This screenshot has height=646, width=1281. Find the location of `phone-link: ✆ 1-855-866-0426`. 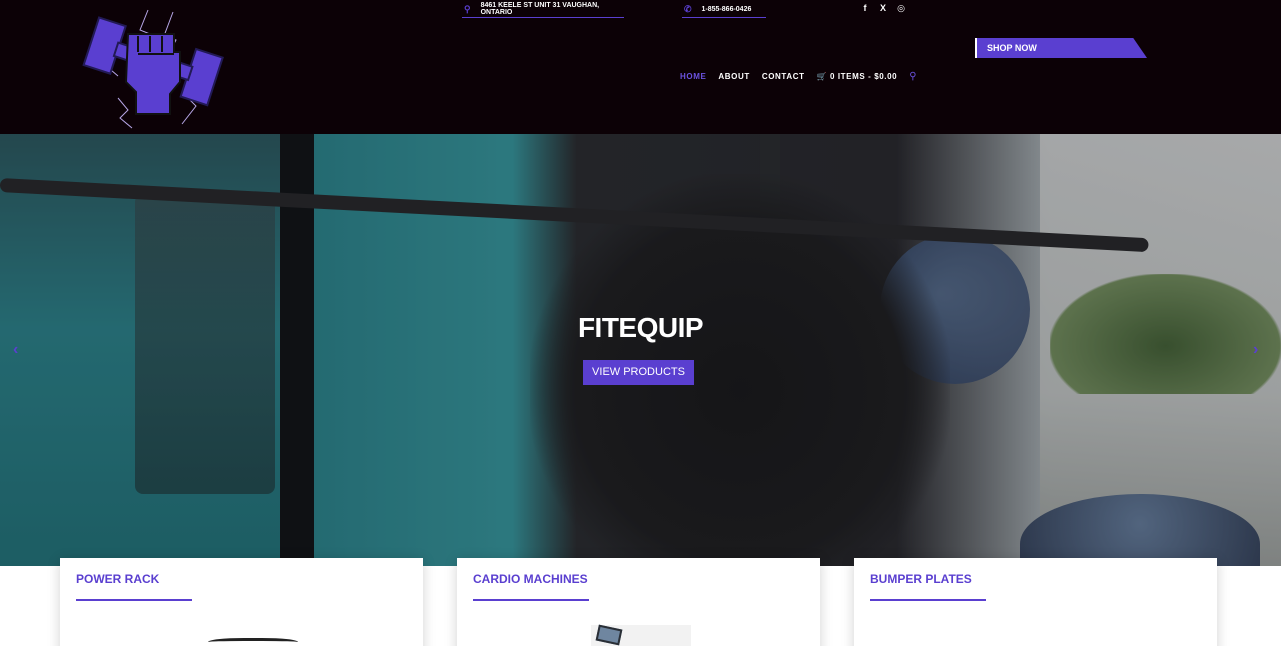

phone-link: ✆ 1-855-866-0426 is located at coordinates (724, 10).